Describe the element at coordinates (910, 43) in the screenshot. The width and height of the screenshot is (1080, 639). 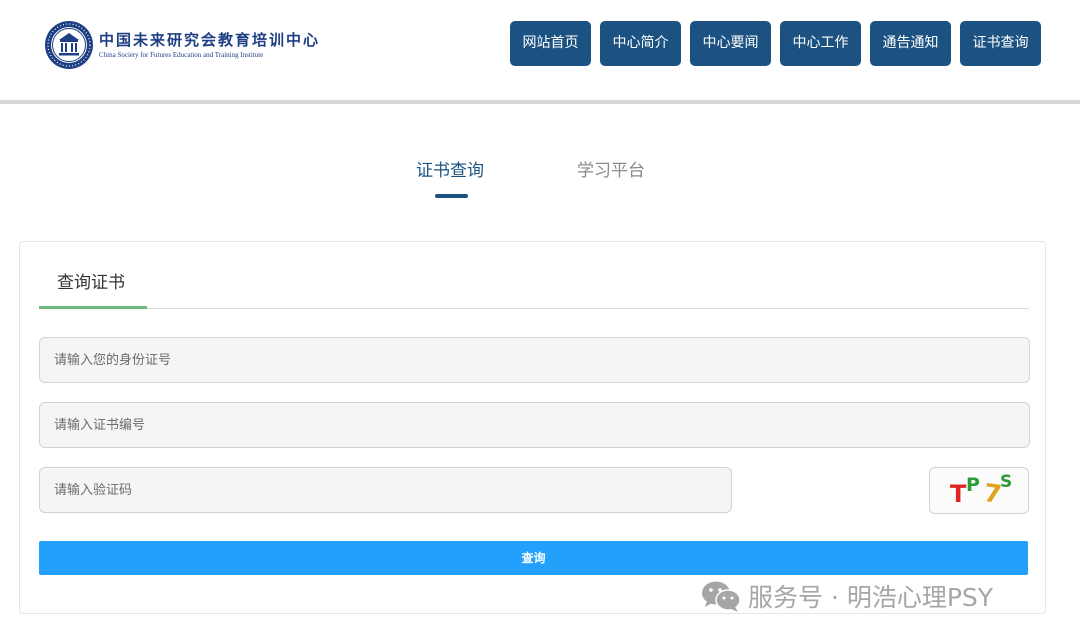
I see `nav-notices: 通告通知` at that location.